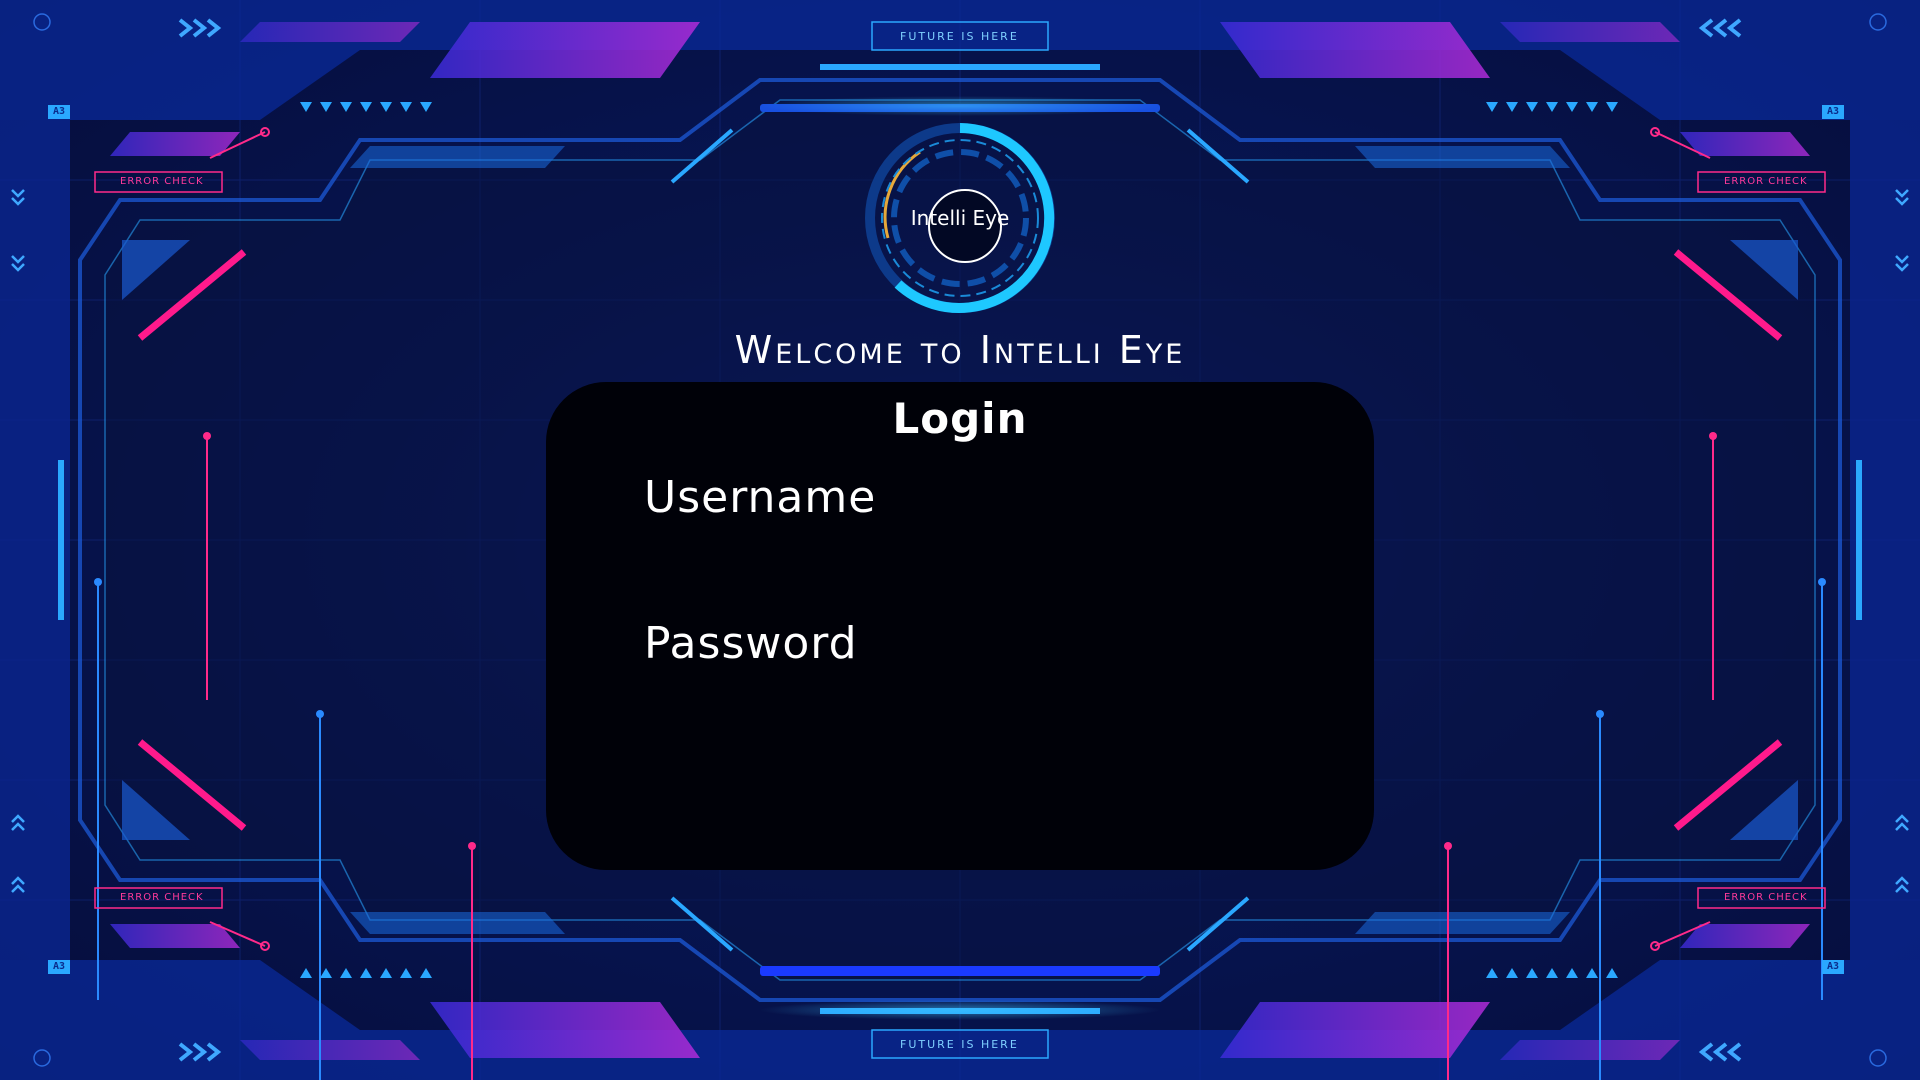 The image size is (1920, 1080). Describe the element at coordinates (960, 350) in the screenshot. I see `welcome-title: Welcome to Intelli Eye` at that location.